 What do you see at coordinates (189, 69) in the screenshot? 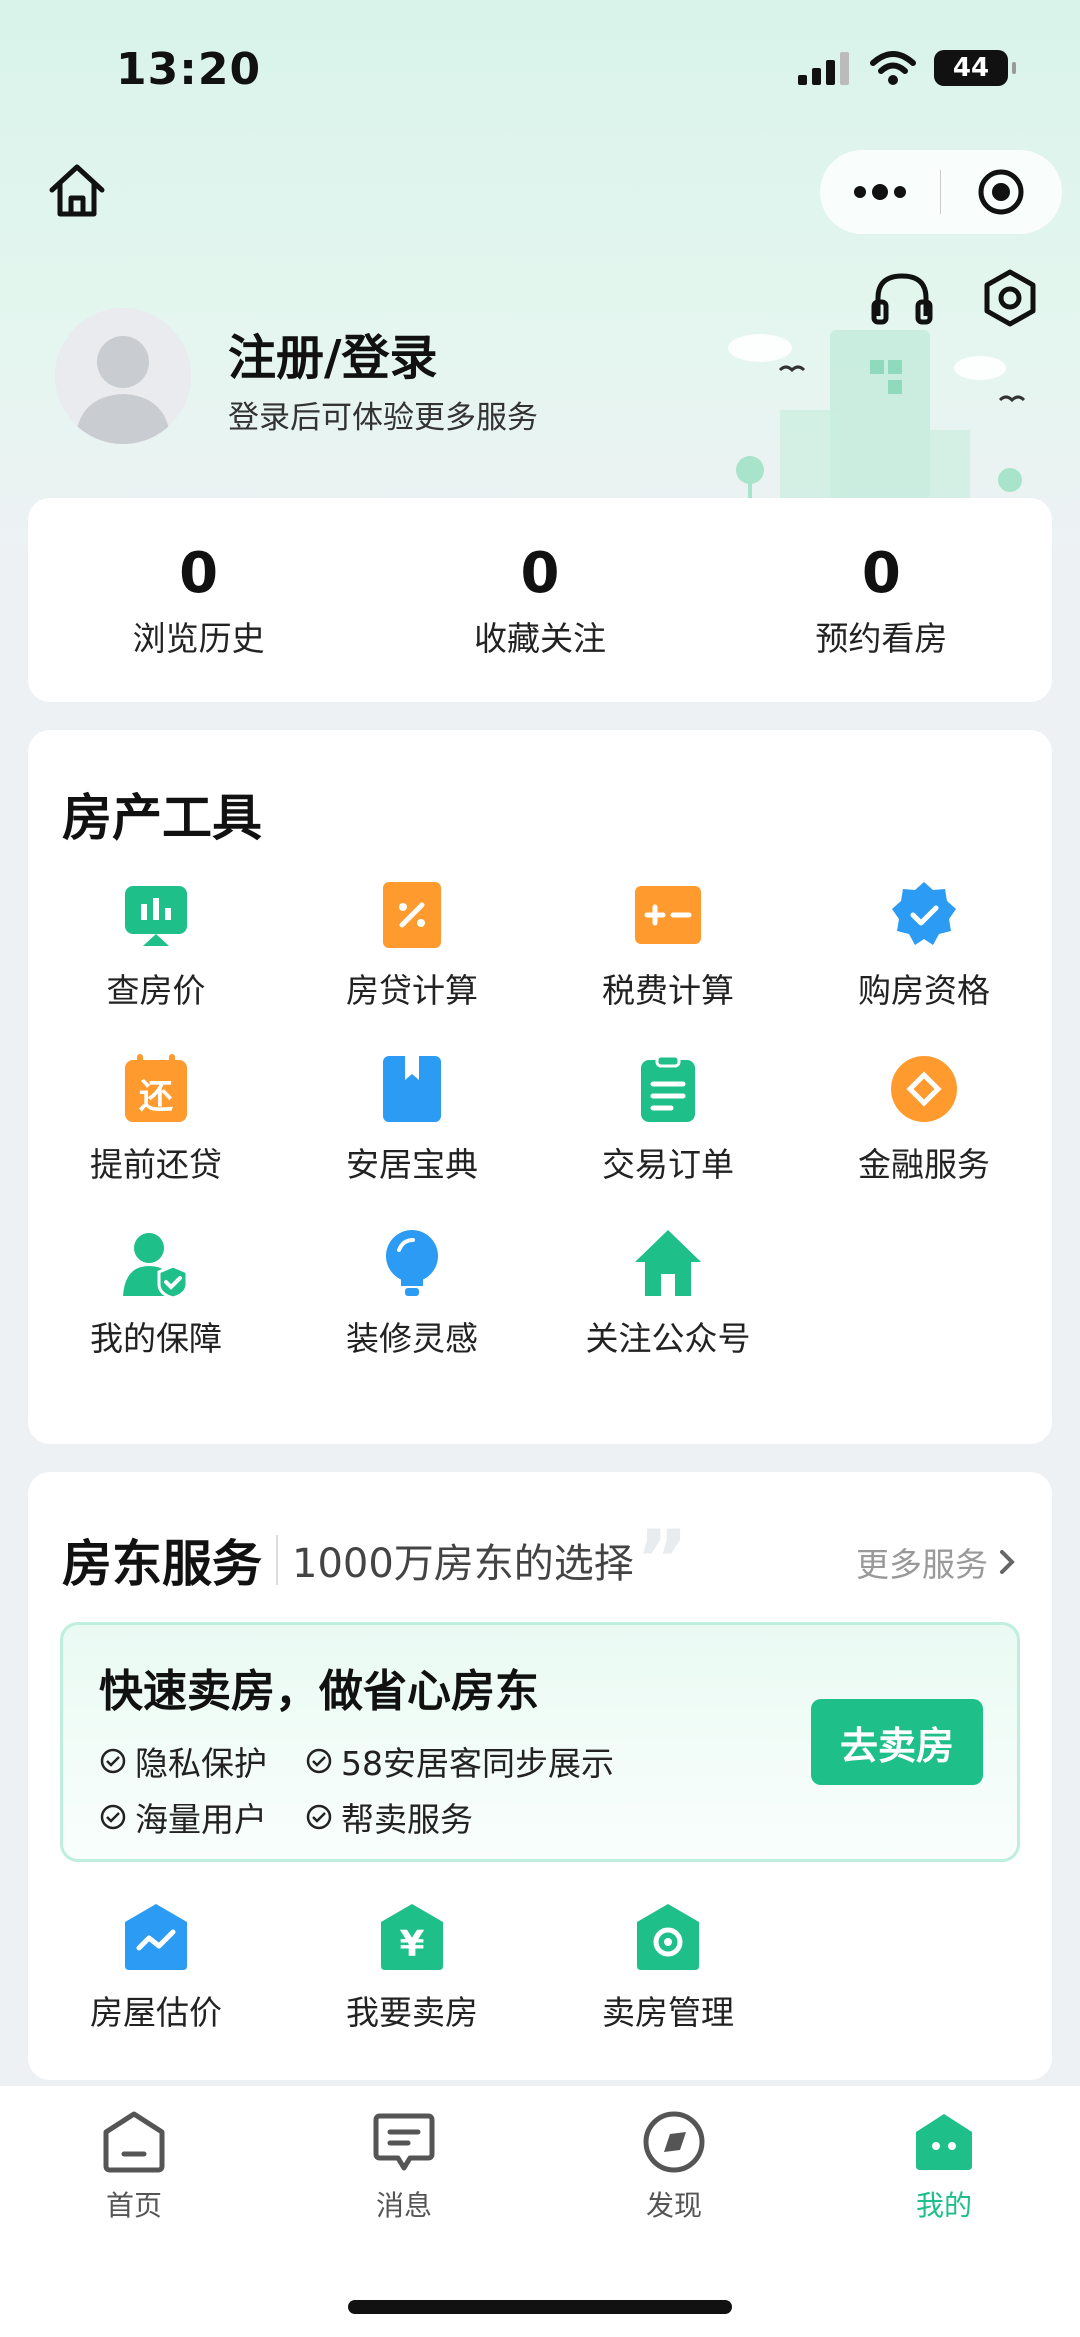
I see `status-time: 13:20` at bounding box center [189, 69].